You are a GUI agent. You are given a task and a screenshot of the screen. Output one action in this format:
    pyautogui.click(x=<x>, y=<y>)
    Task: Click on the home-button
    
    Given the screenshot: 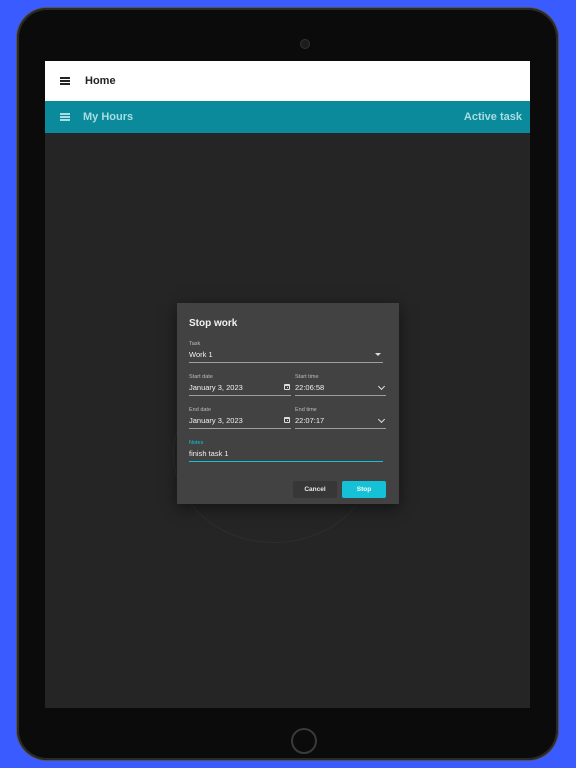 What is the action you would take?
    pyautogui.click(x=304, y=741)
    